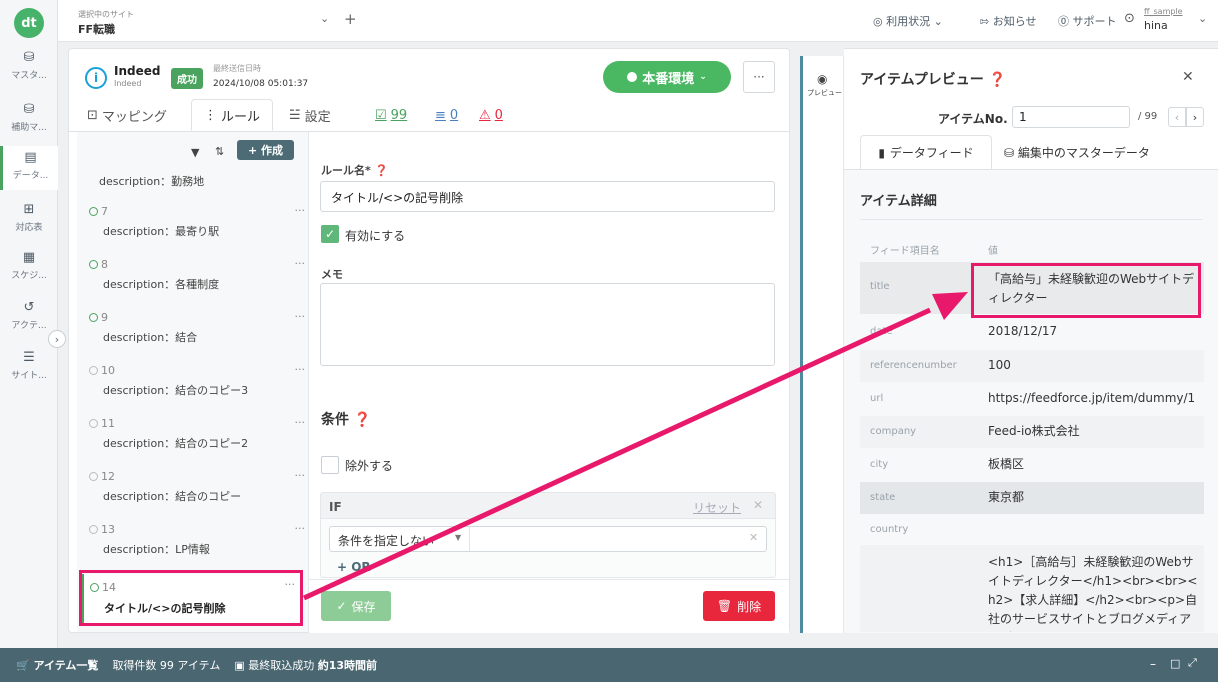  What do you see at coordinates (281, 665) in the screenshot?
I see `last-import-label: 最終取込成功` at bounding box center [281, 665].